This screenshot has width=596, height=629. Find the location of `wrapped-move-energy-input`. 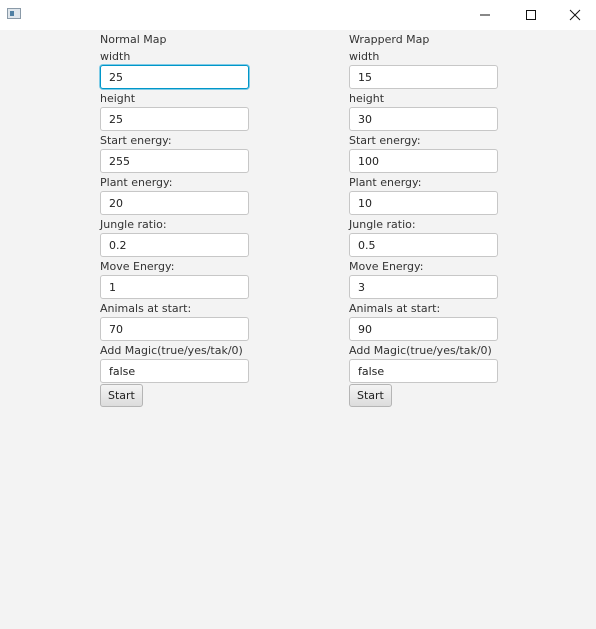

wrapped-move-energy-input is located at coordinates (423, 287).